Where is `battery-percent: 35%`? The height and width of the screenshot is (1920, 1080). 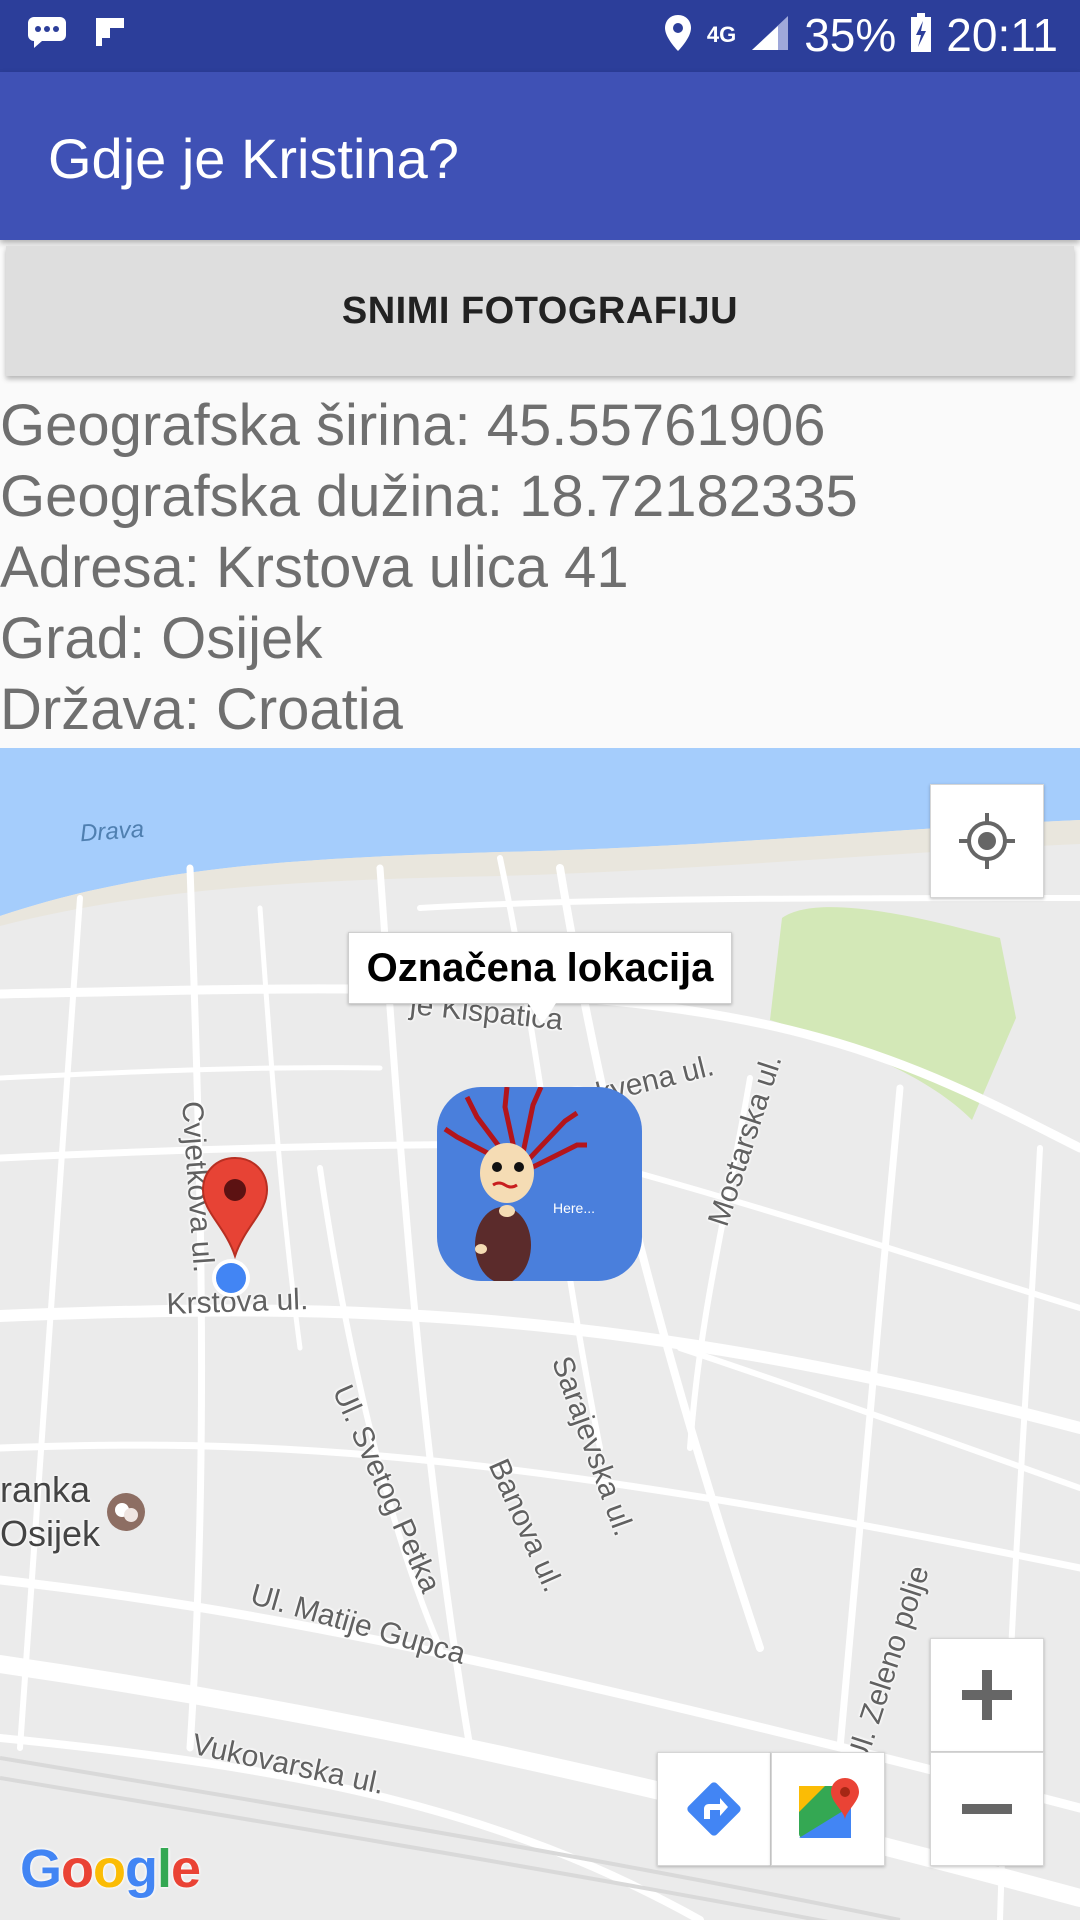
battery-percent: 35% is located at coordinates (850, 35).